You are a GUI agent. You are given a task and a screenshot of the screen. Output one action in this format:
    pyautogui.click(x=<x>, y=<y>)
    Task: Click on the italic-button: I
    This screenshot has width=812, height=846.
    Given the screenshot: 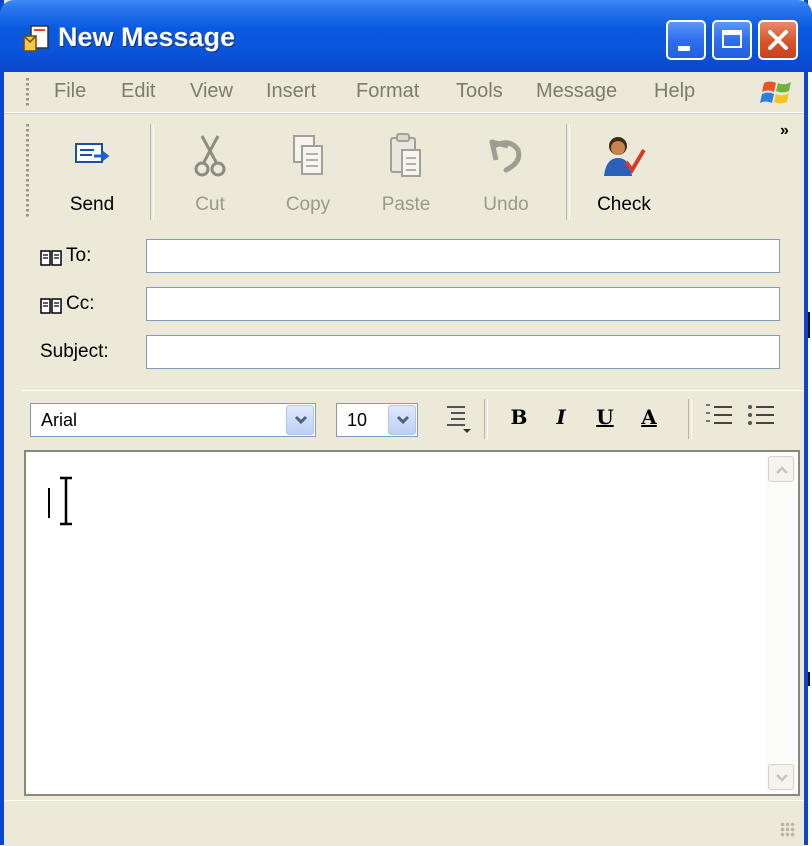 What is the action you would take?
    pyautogui.click(x=561, y=423)
    